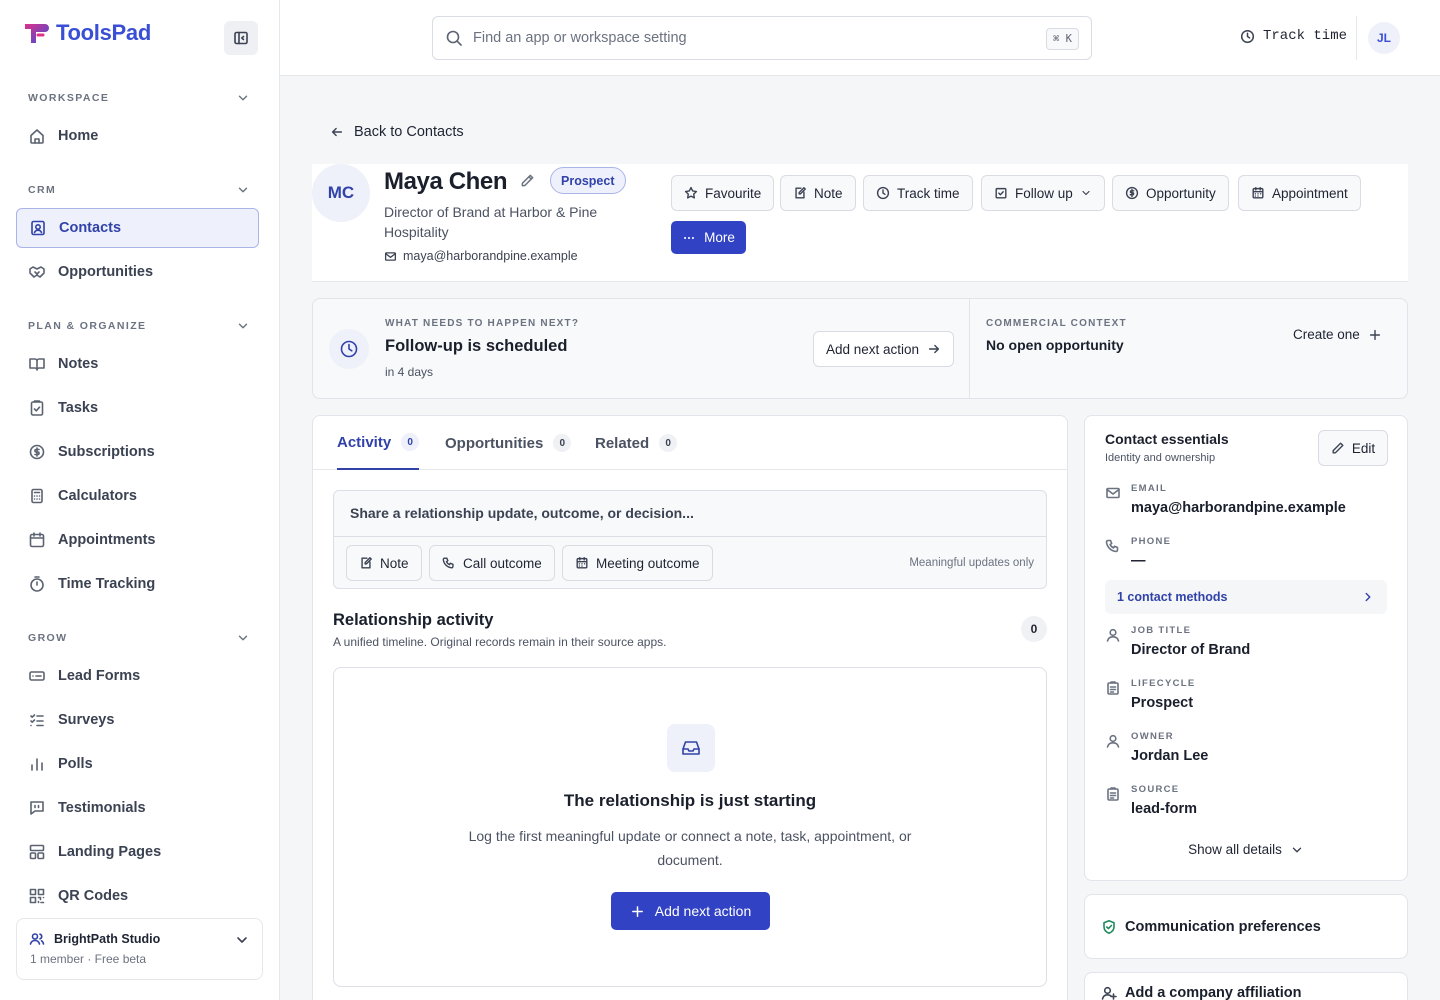 The height and width of the screenshot is (1000, 1440). What do you see at coordinates (137, 408) in the screenshot?
I see `sidebar-item-tasks: Tasks` at bounding box center [137, 408].